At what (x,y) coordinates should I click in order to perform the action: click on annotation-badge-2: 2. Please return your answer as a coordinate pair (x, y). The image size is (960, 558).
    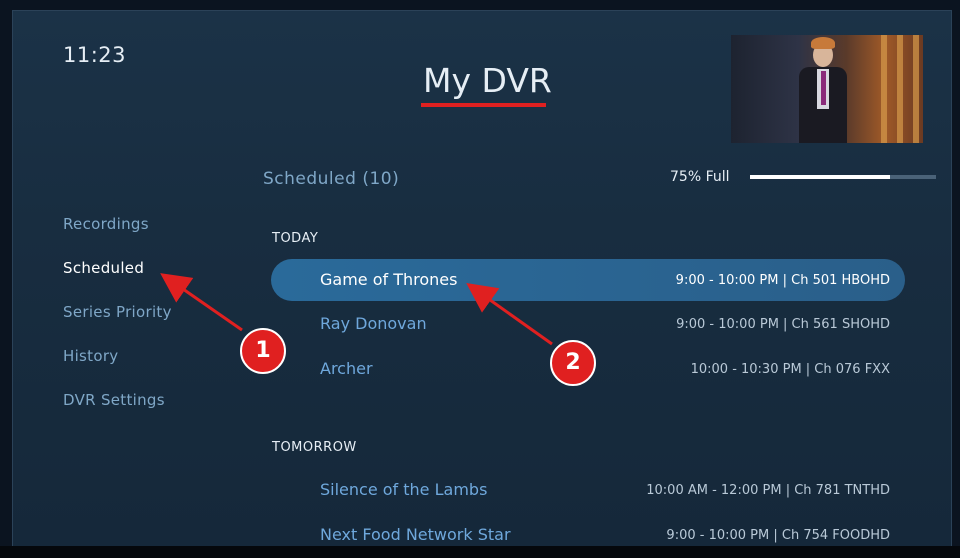
    Looking at the image, I should click on (573, 363).